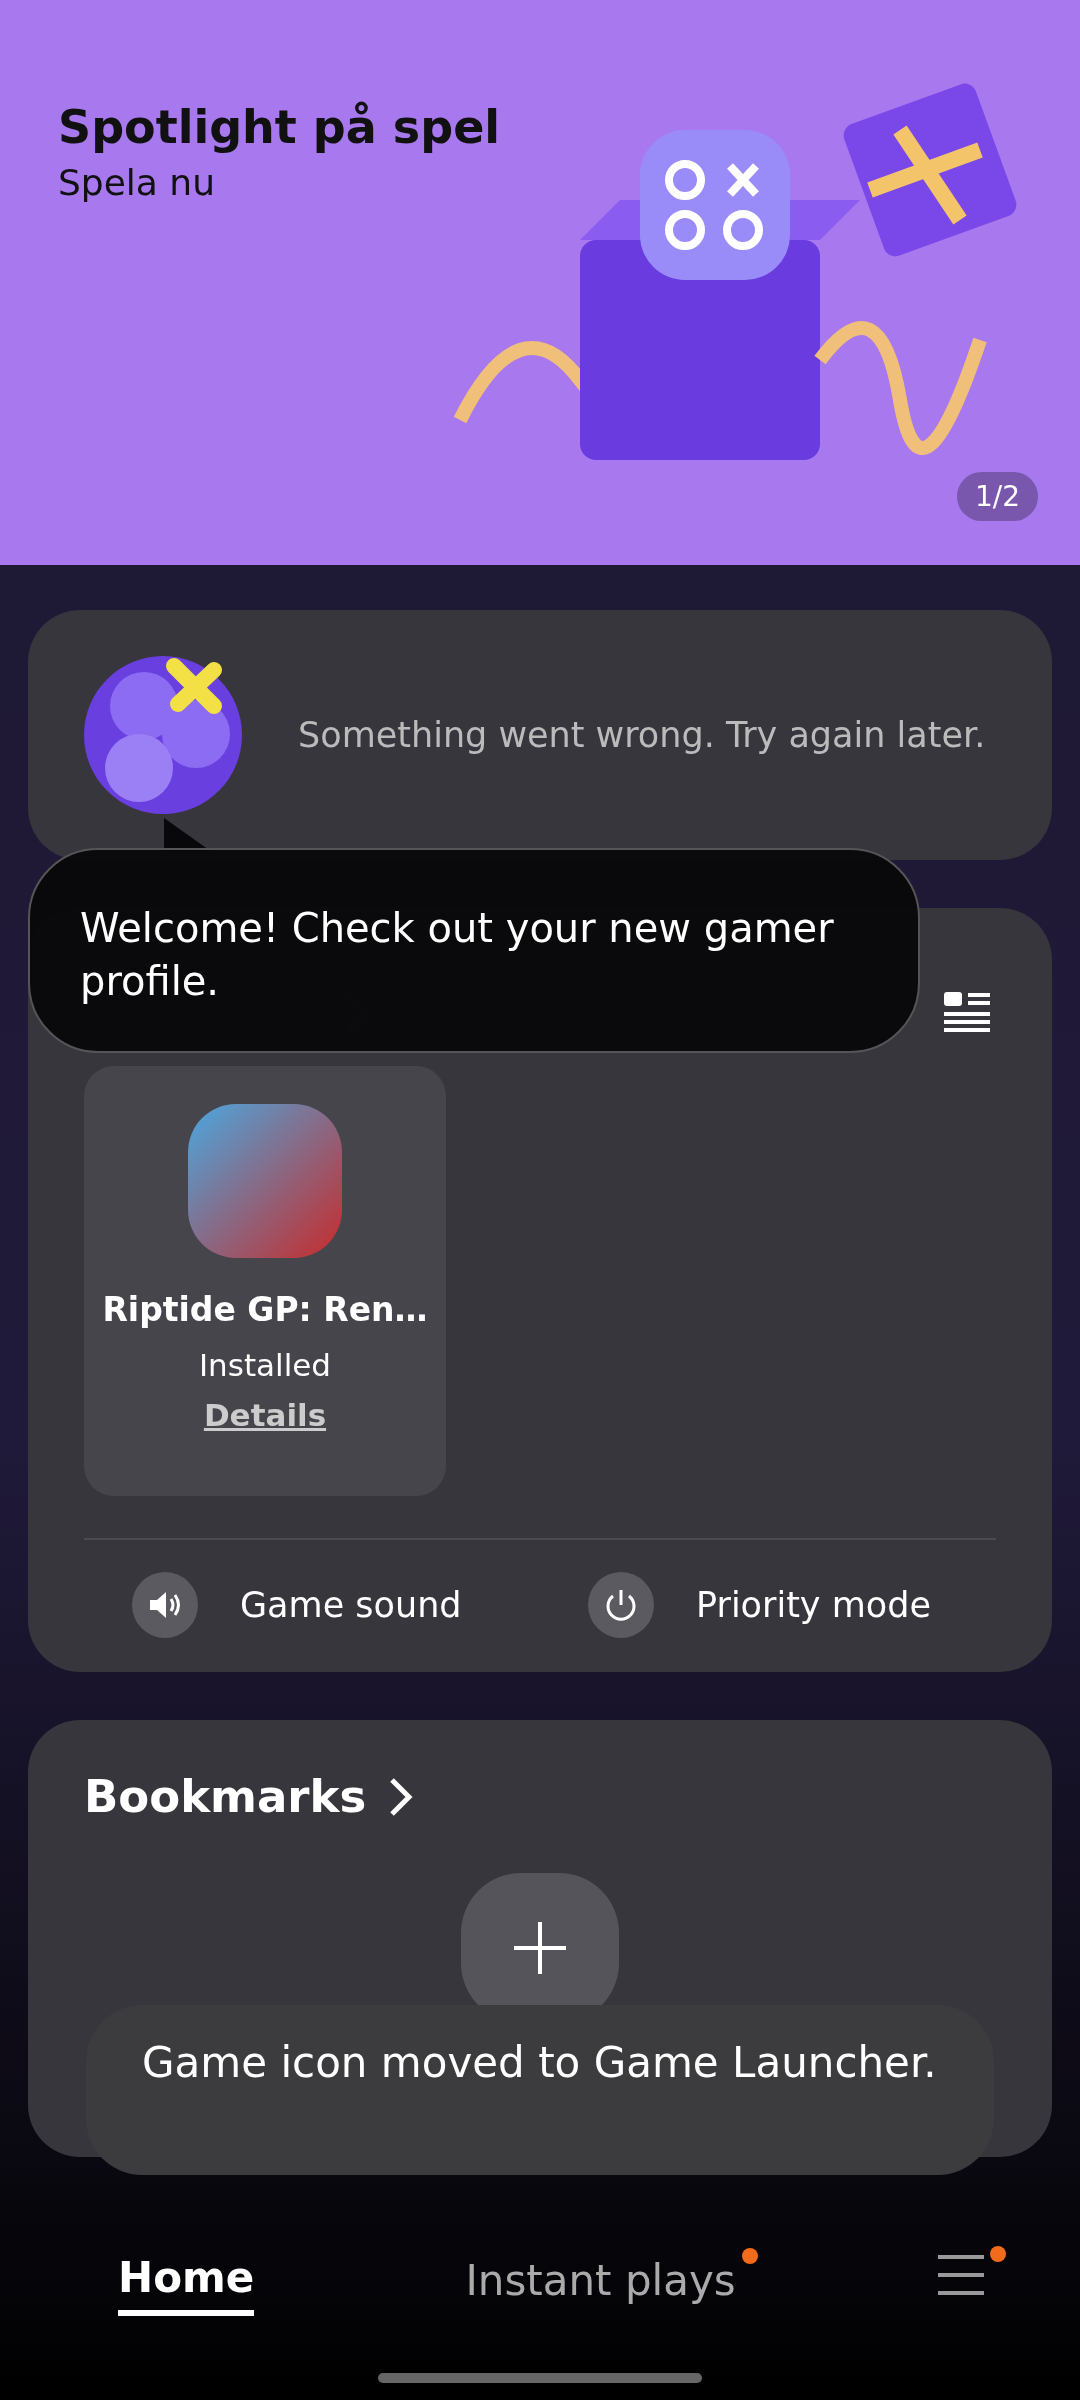  I want to click on quick-setting-button: Game sound, so click(312, 1605).